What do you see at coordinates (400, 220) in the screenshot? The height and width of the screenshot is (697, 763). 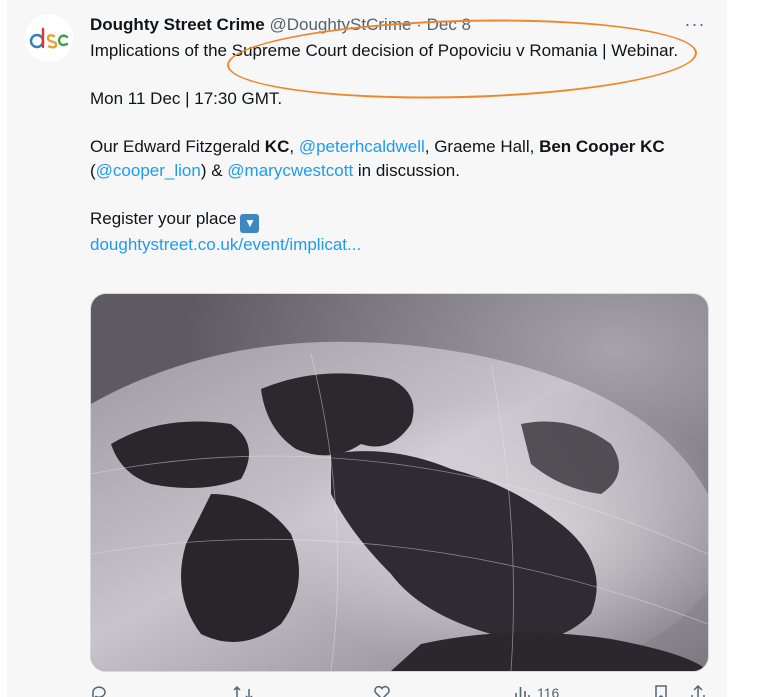 I see `register-line: Register your place ▼` at bounding box center [400, 220].